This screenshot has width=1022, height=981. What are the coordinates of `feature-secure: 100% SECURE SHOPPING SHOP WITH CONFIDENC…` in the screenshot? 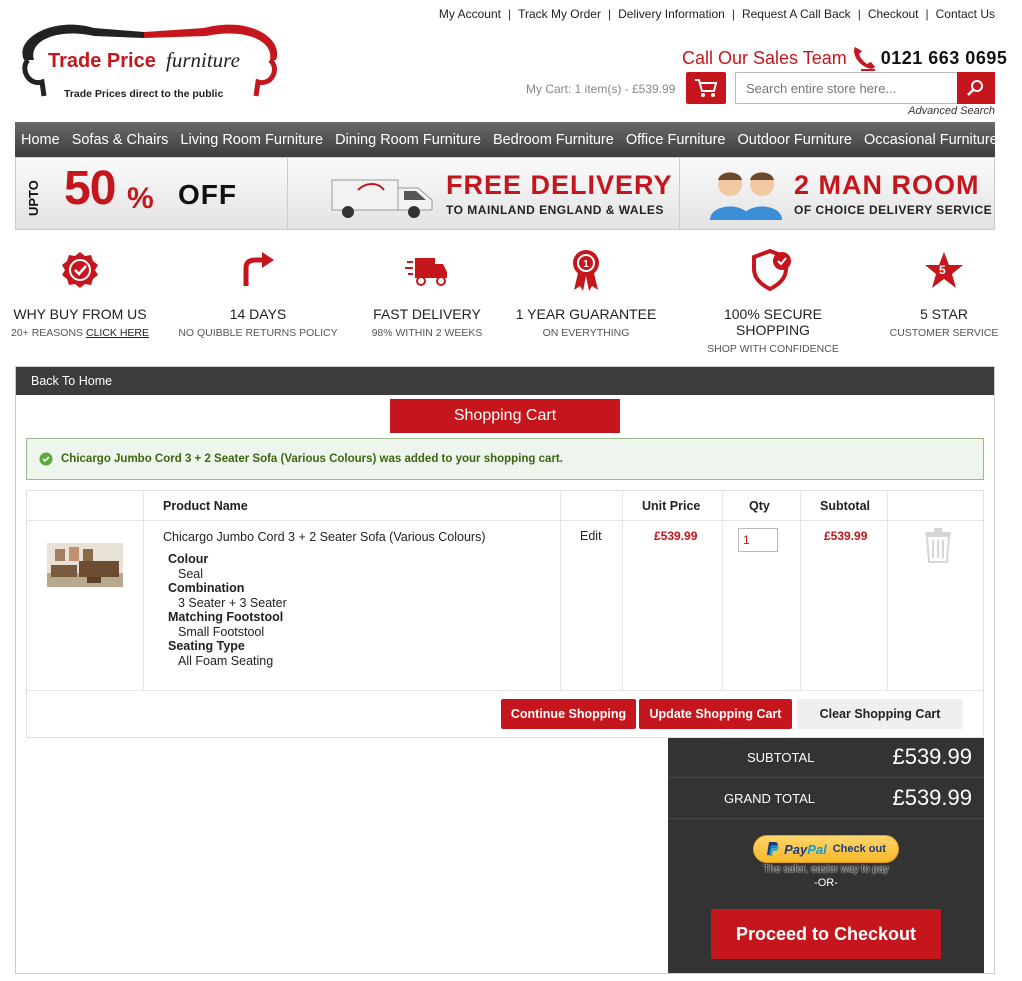 It's located at (773, 300).